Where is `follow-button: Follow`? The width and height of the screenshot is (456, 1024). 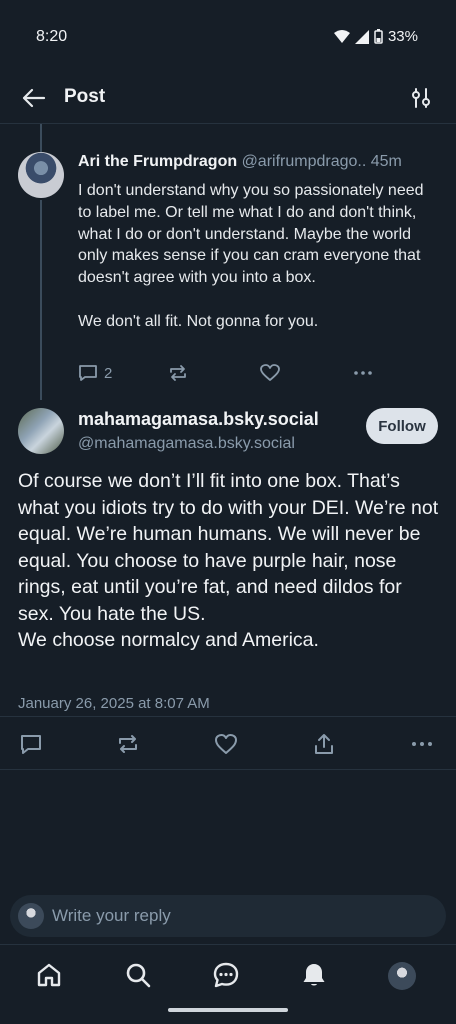
follow-button: Follow is located at coordinates (402, 426).